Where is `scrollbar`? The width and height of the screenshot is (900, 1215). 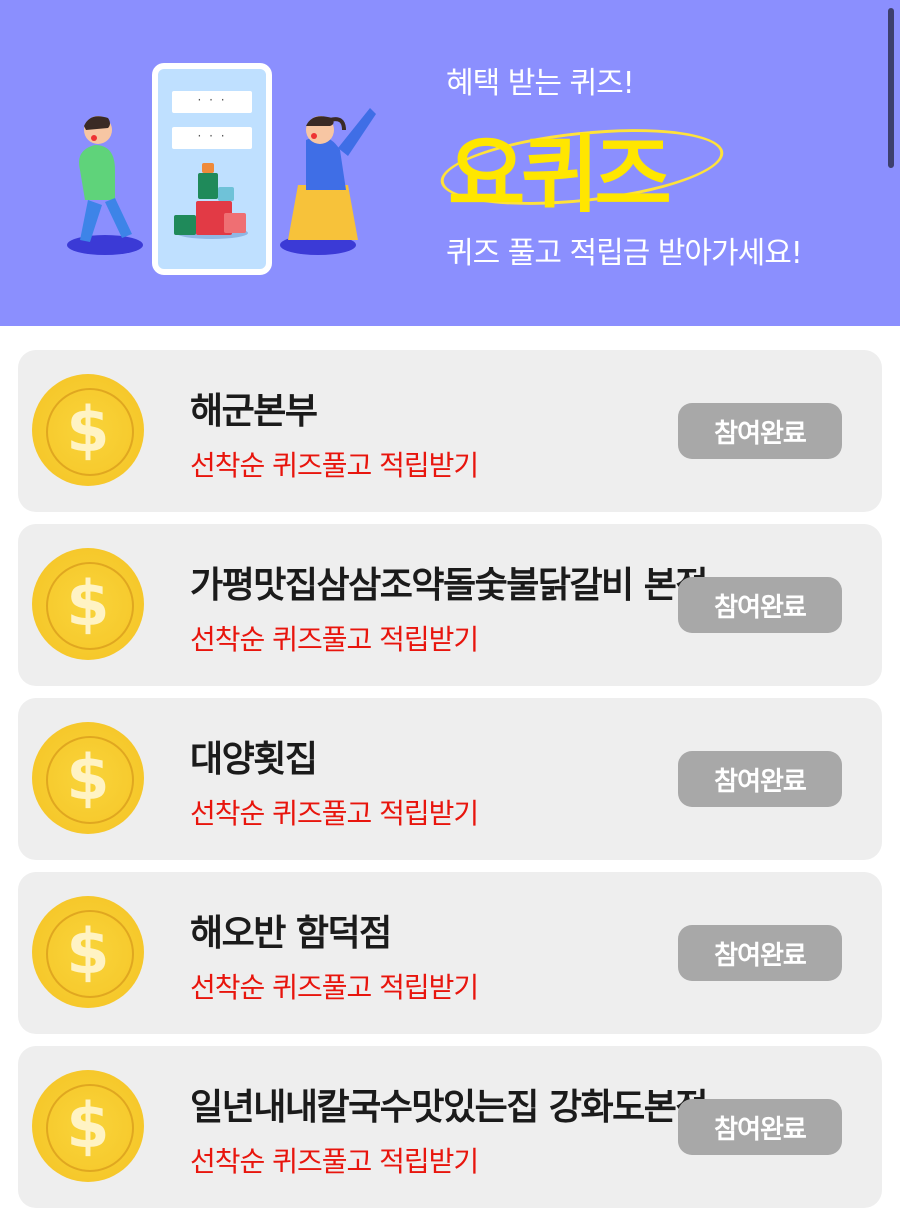
scrollbar is located at coordinates (891, 88).